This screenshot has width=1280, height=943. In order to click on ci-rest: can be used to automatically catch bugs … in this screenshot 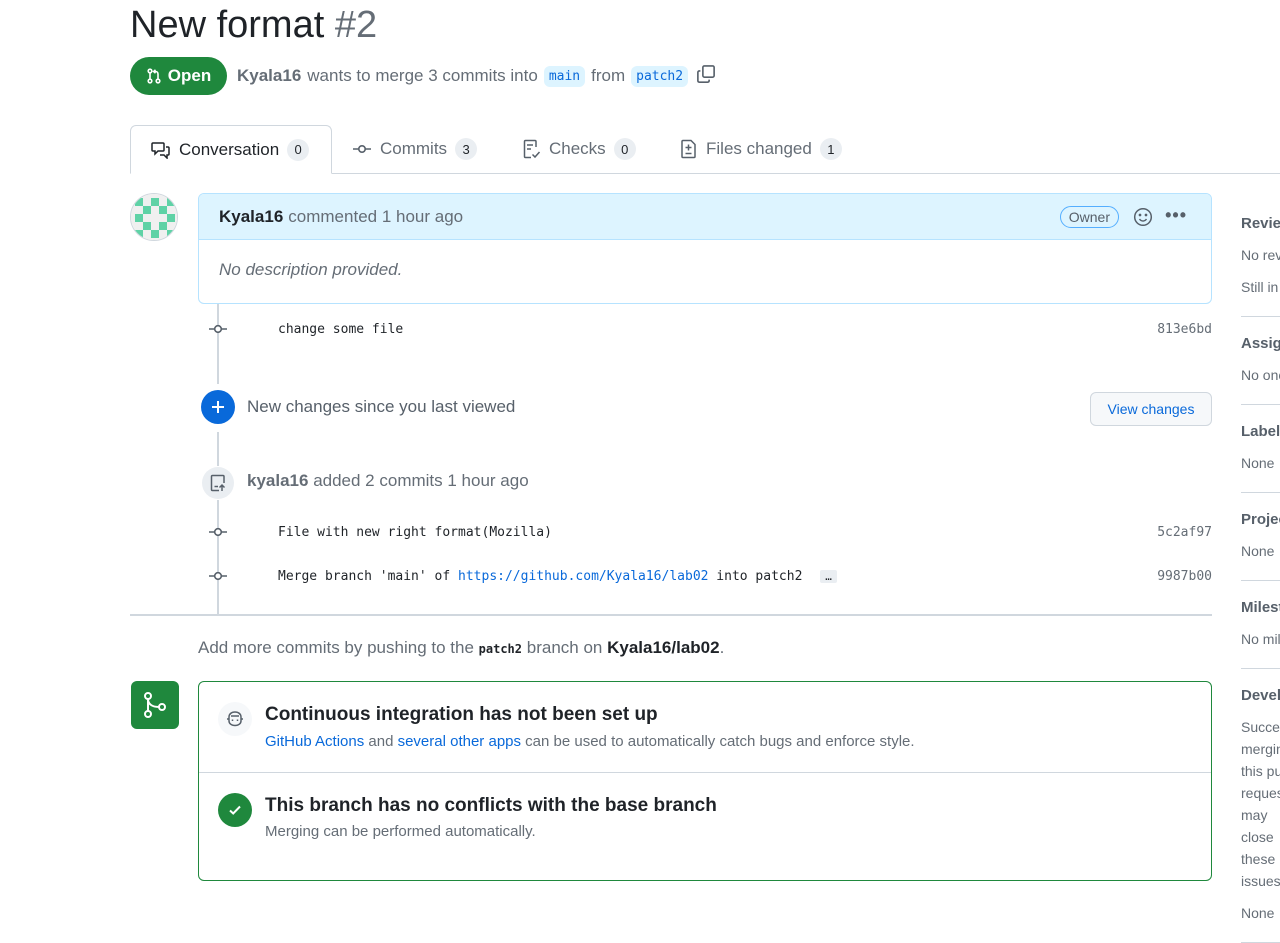, I will do `click(720, 741)`.